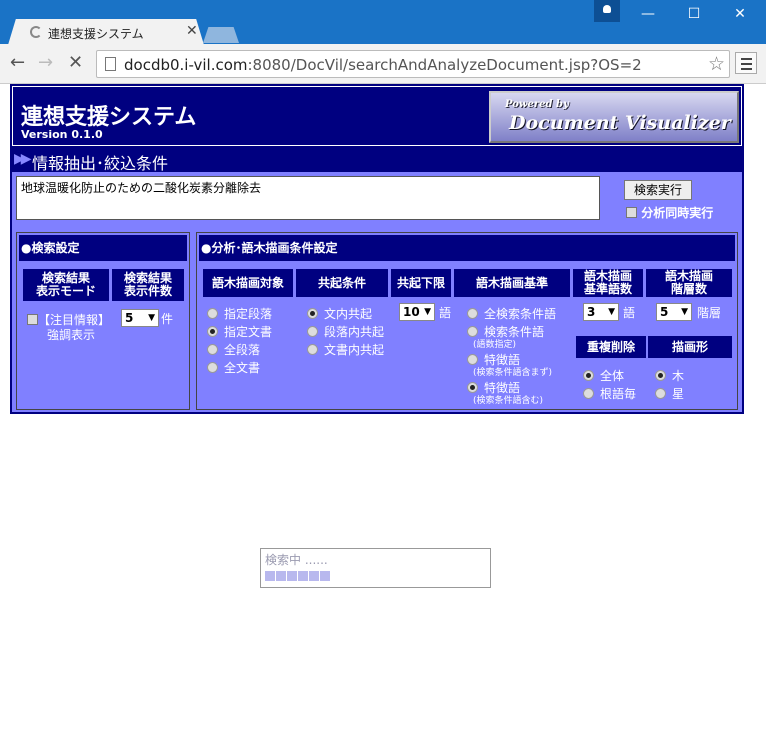  I want to click on display-count-header: 検索結果 表示件数, so click(148, 285).